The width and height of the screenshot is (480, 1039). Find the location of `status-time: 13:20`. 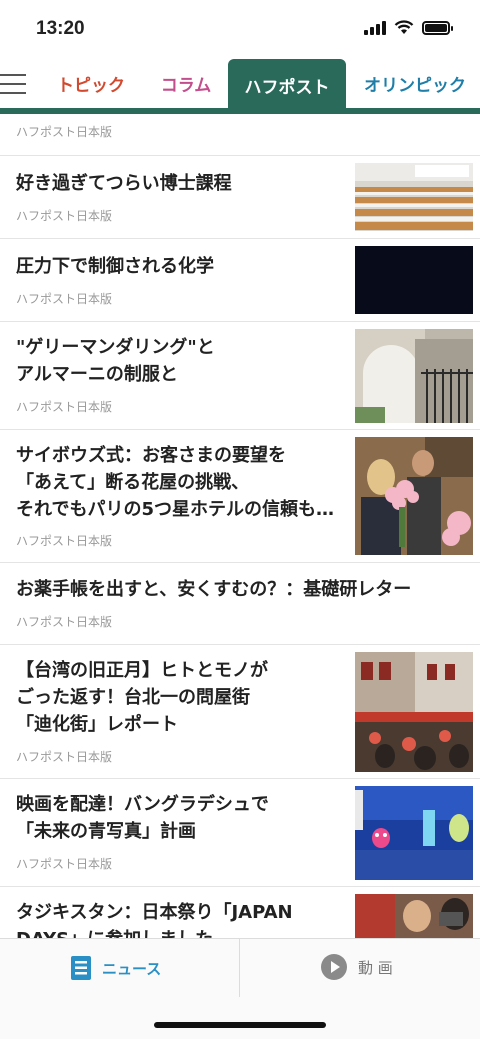

status-time: 13:20 is located at coordinates (60, 28).